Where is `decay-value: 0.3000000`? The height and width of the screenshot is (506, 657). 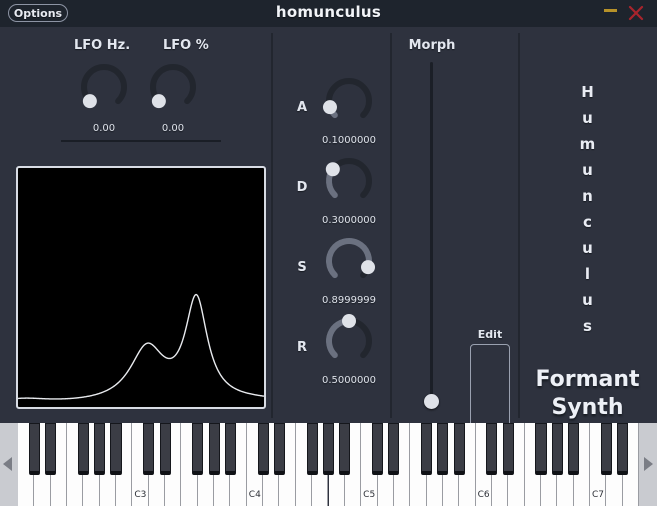 decay-value: 0.3000000 is located at coordinates (349, 220).